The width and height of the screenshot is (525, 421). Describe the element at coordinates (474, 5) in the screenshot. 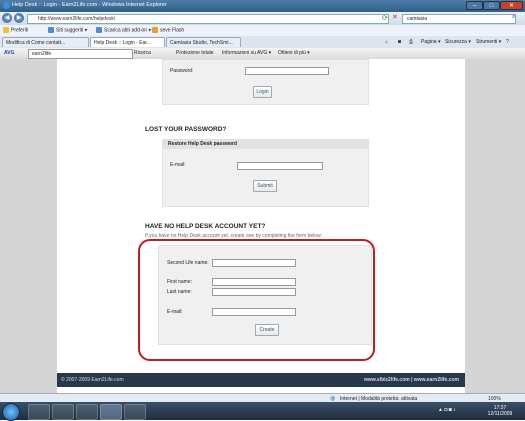

I see `minimize-button: –` at that location.